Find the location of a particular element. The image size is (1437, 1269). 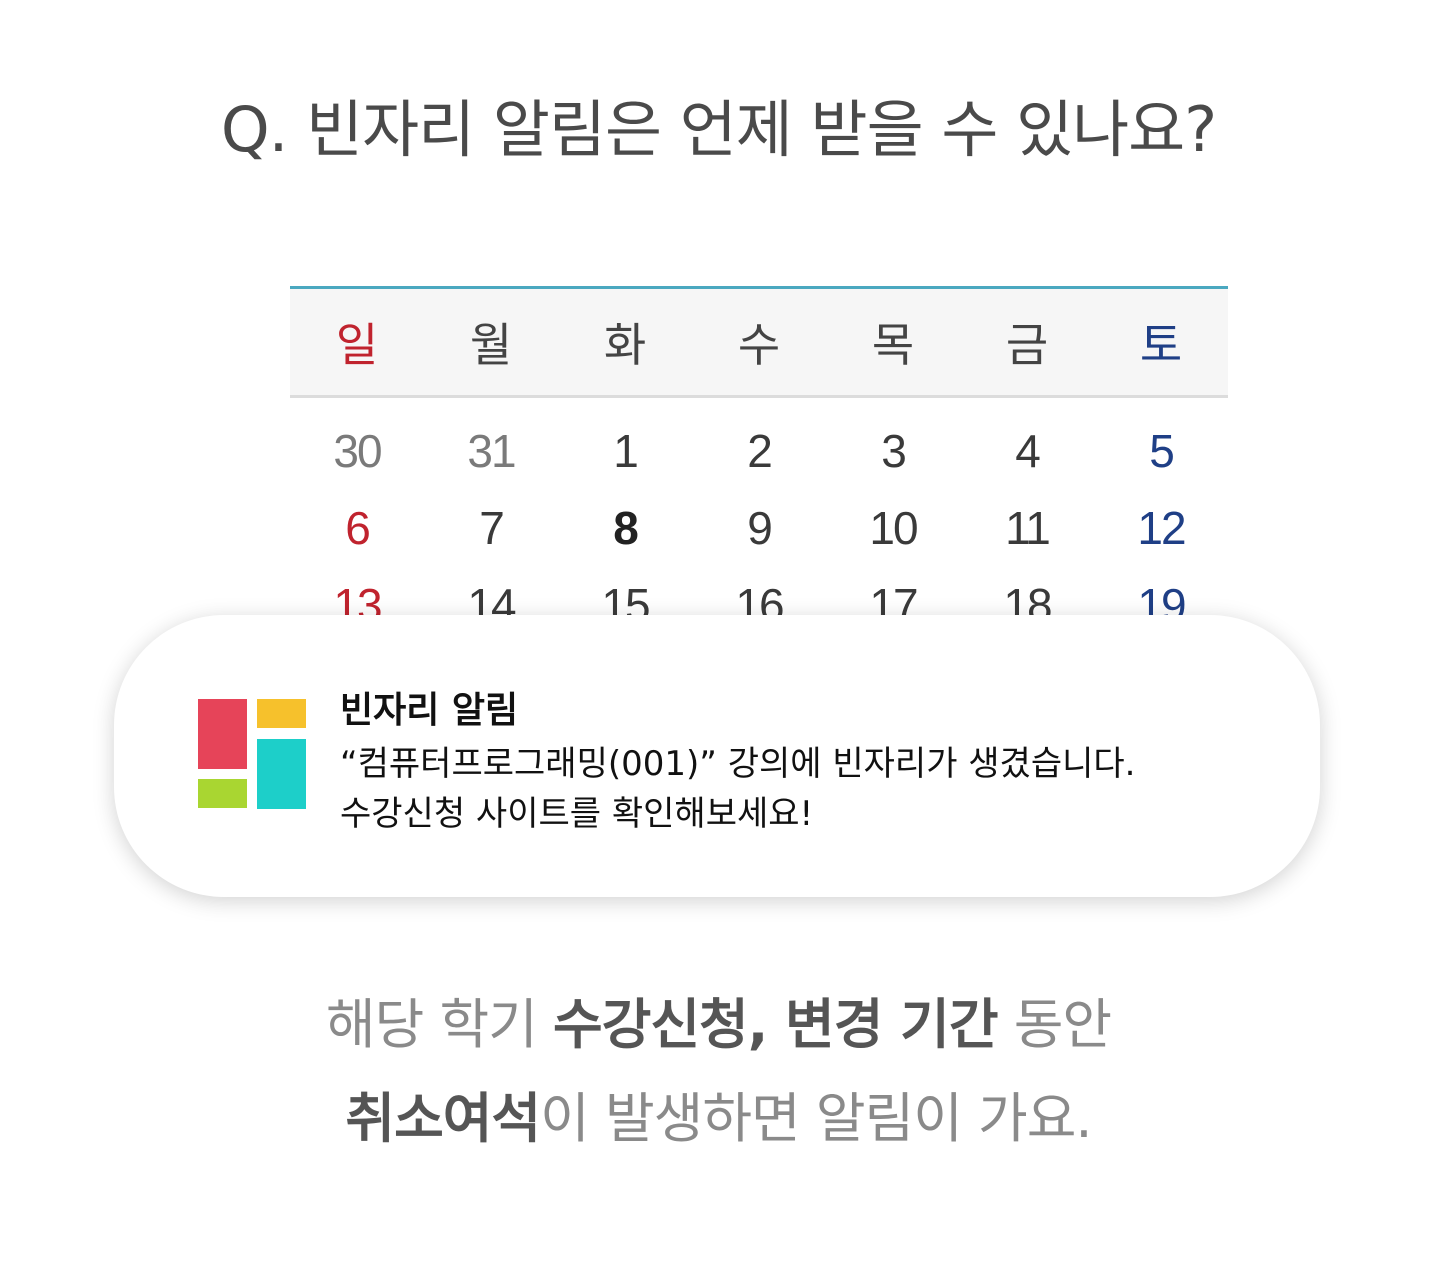

calendar-date: 9 is located at coordinates (759, 527).